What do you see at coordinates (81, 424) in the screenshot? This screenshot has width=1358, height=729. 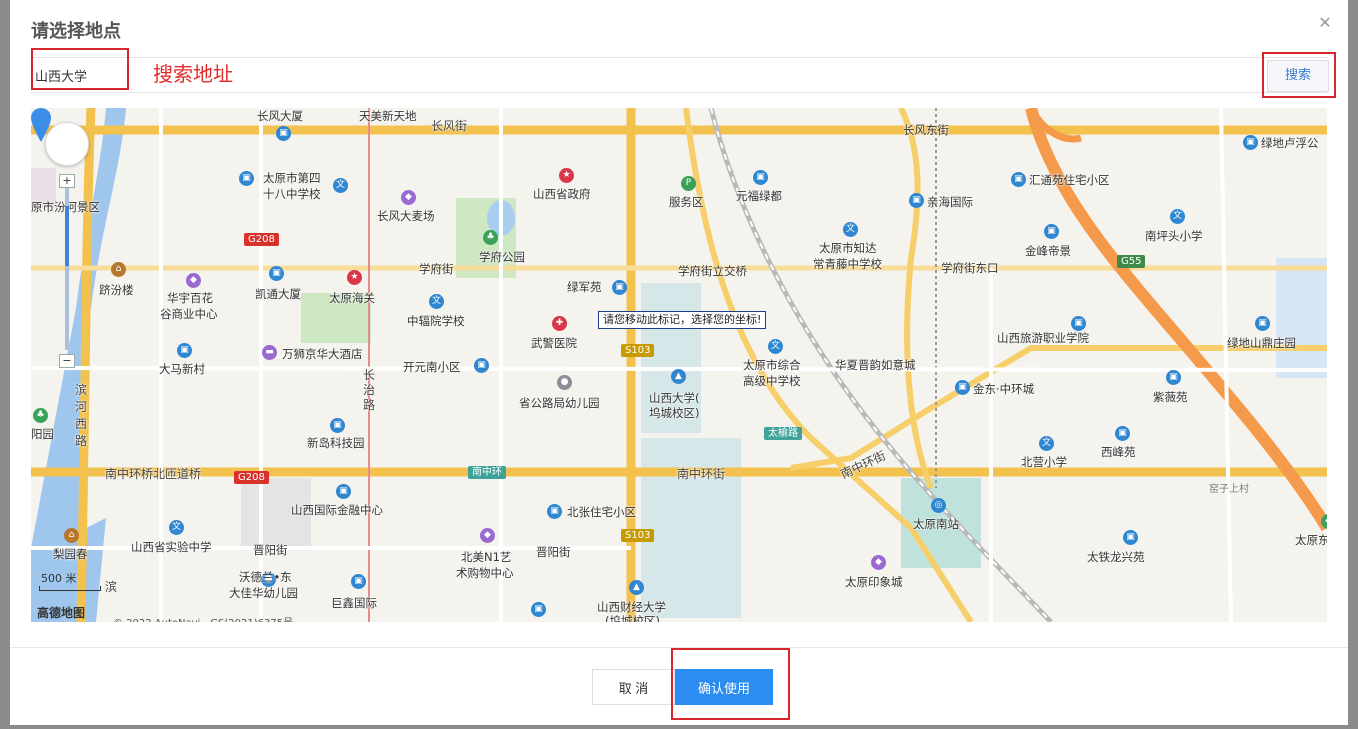 I see `map-label: 西` at bounding box center [81, 424].